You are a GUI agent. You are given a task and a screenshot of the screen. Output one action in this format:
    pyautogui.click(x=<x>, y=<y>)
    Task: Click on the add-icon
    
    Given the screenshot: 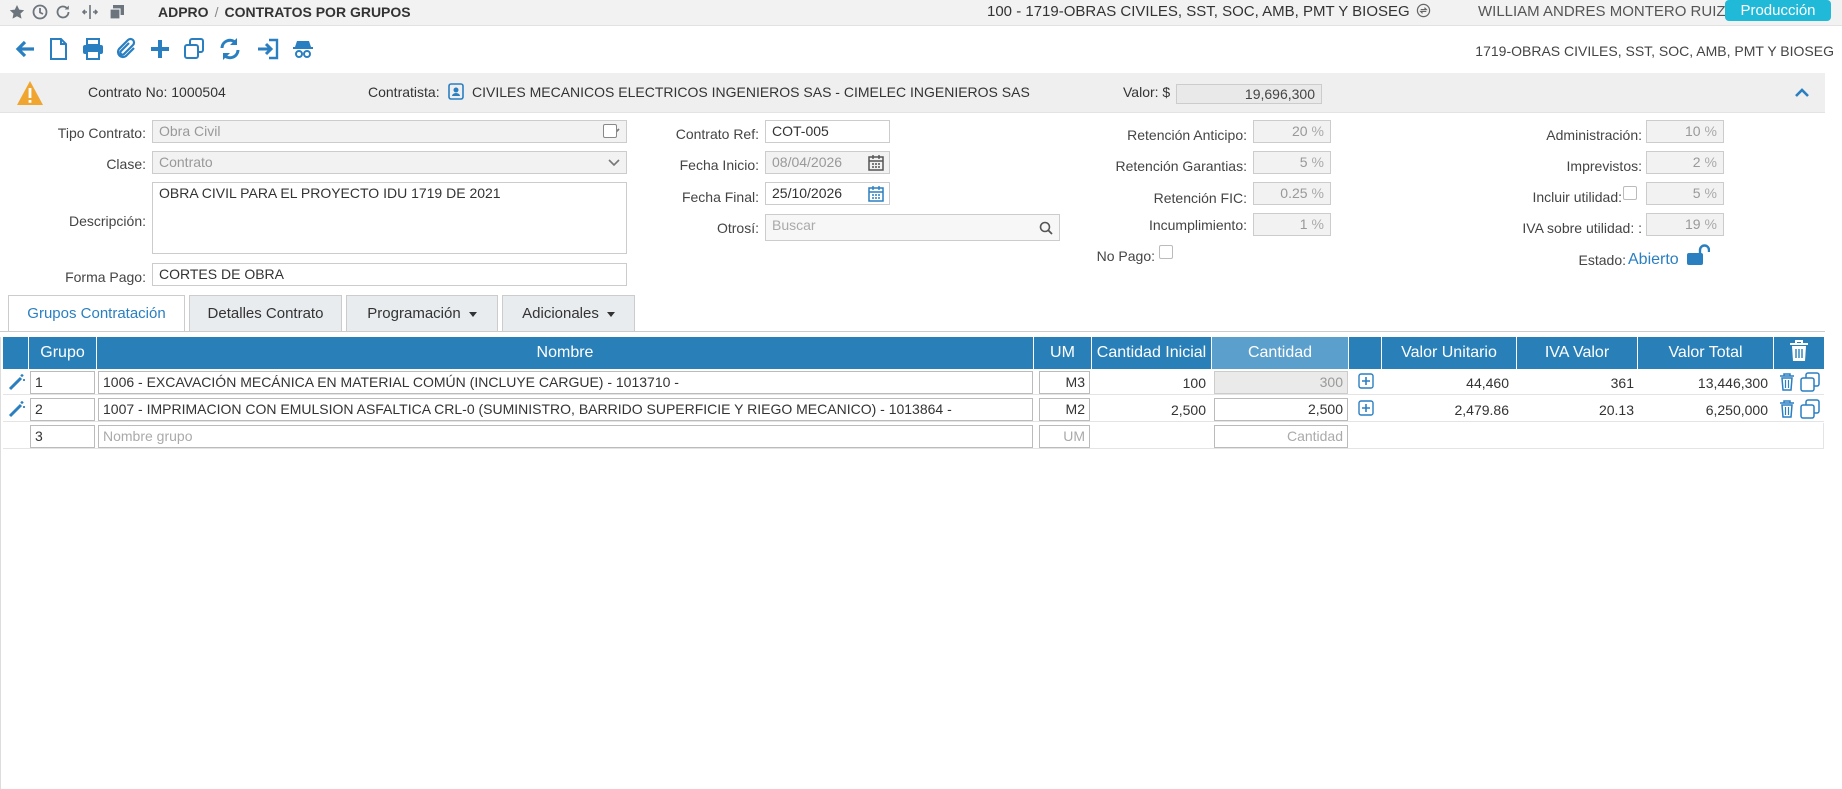 What is the action you would take?
    pyautogui.click(x=160, y=49)
    